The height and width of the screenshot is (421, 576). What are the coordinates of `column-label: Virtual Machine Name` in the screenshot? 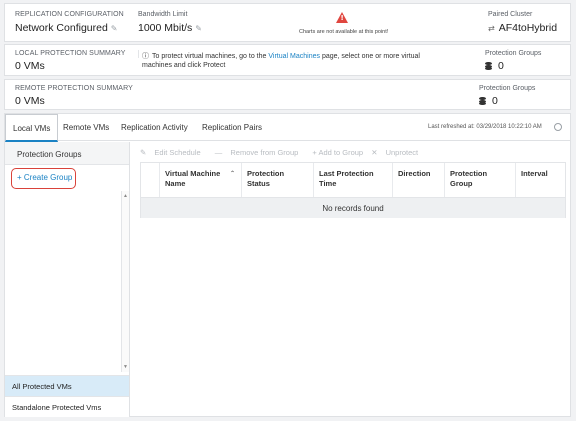 It's located at (193, 178).